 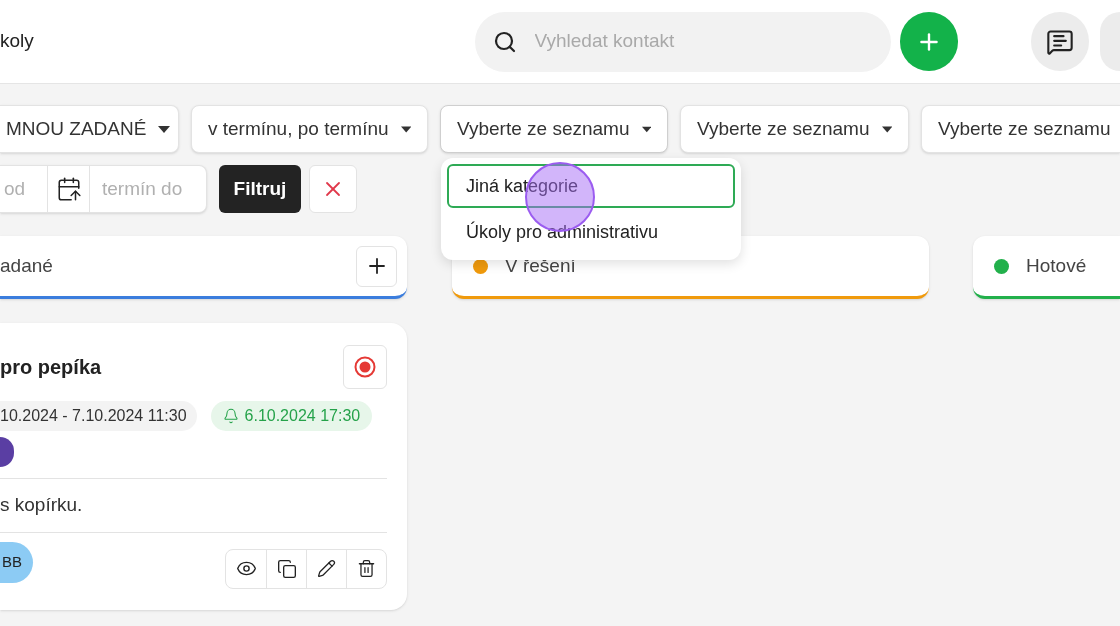 I want to click on chat-icon, so click(x=1060, y=41).